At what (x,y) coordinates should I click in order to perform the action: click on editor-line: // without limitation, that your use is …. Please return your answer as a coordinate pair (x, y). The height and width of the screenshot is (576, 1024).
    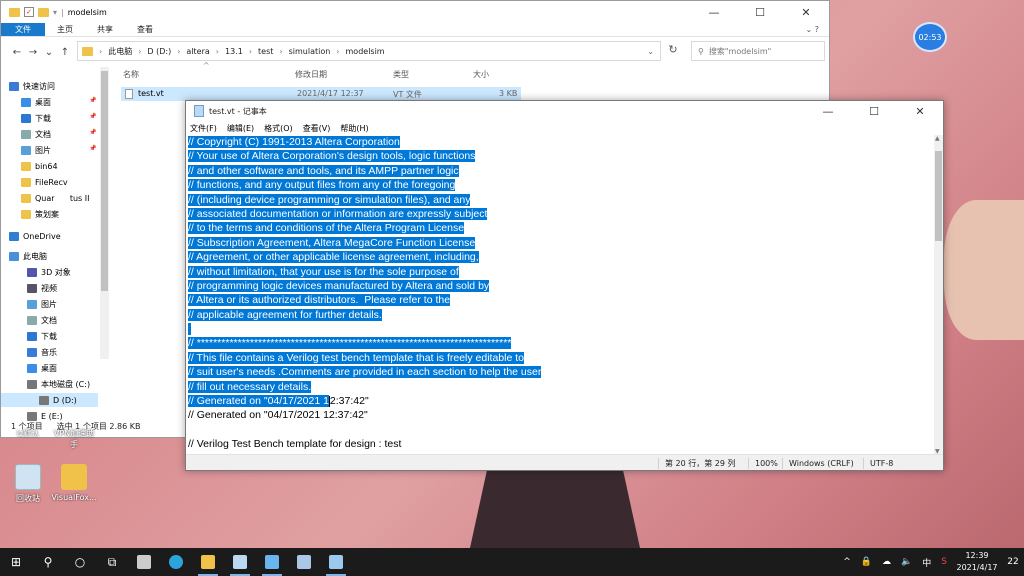
    Looking at the image, I should click on (562, 272).